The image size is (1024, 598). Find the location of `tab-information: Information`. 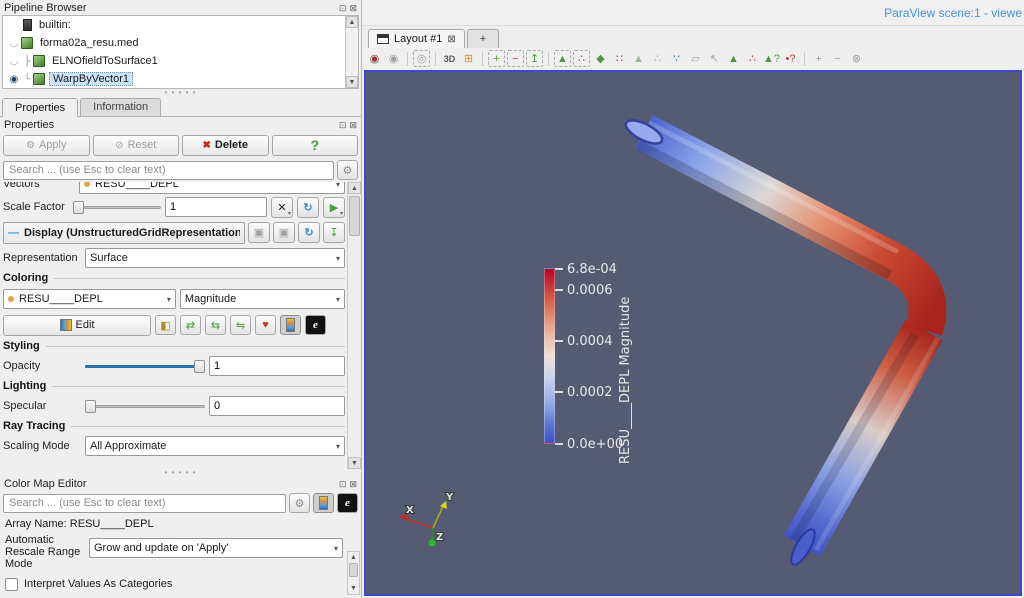

tab-information: Information is located at coordinates (121, 107).